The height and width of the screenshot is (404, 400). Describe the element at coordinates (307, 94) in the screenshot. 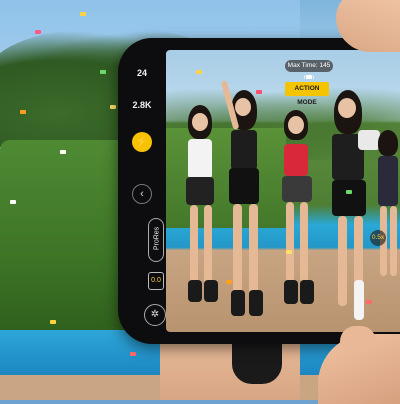

I see `action-mode-button: ACTION MODE` at that location.